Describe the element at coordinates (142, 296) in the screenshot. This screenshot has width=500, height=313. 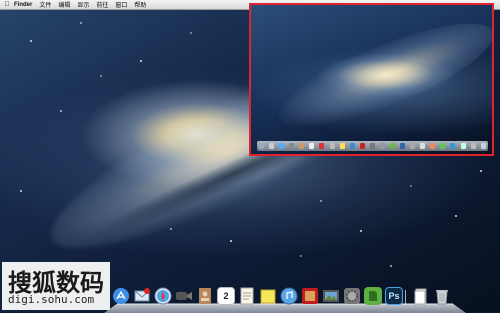
I see `mail-icon` at that location.